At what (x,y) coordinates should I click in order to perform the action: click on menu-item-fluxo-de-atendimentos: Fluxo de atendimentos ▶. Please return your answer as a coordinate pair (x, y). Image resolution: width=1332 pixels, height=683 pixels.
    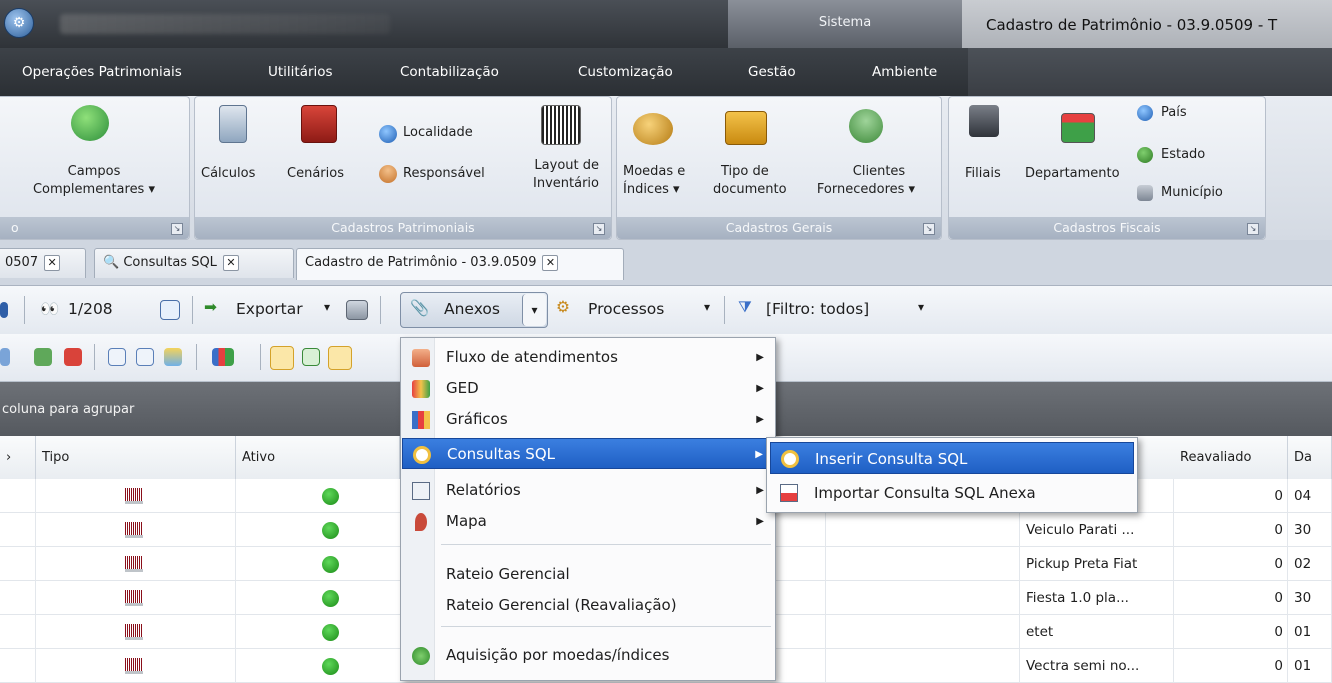
    Looking at the image, I should click on (588, 357).